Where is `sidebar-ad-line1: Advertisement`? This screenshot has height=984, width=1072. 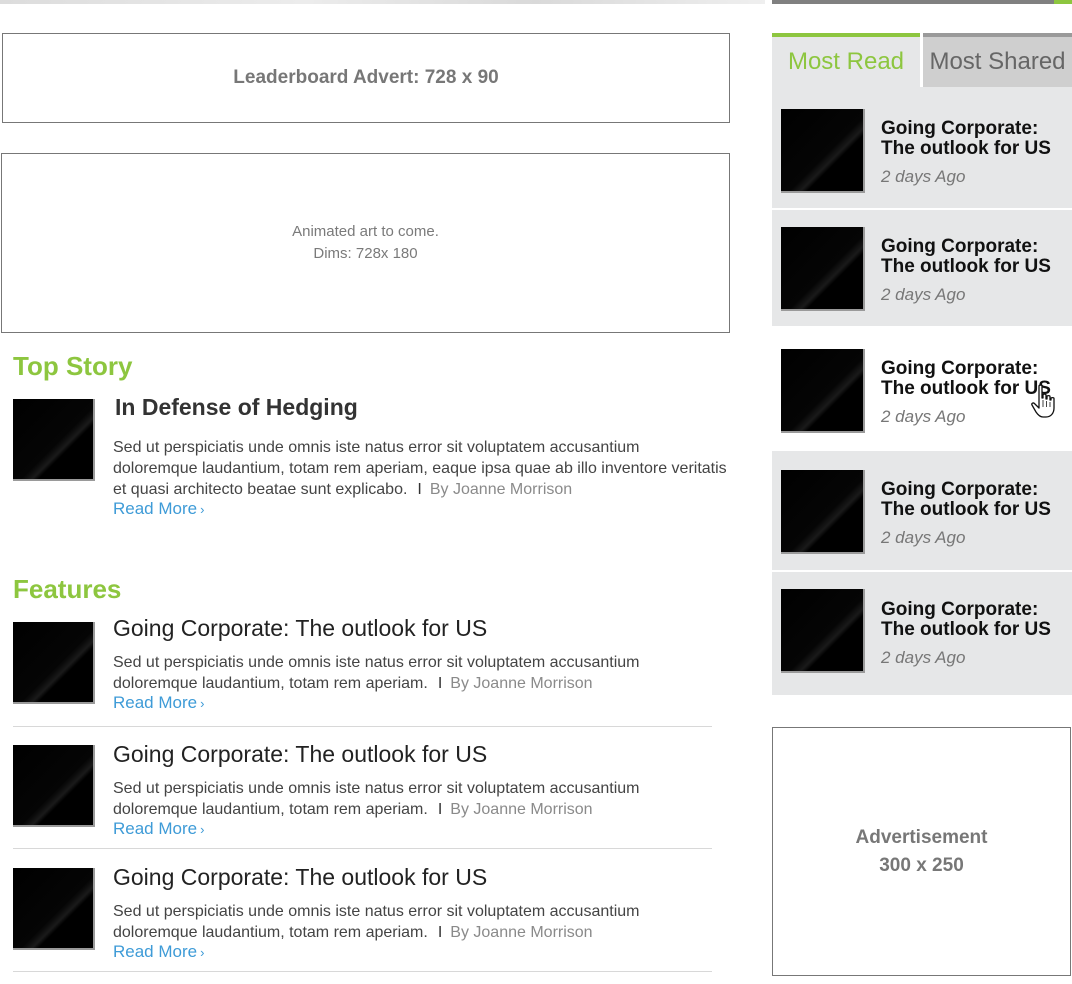 sidebar-ad-line1: Advertisement is located at coordinates (921, 837).